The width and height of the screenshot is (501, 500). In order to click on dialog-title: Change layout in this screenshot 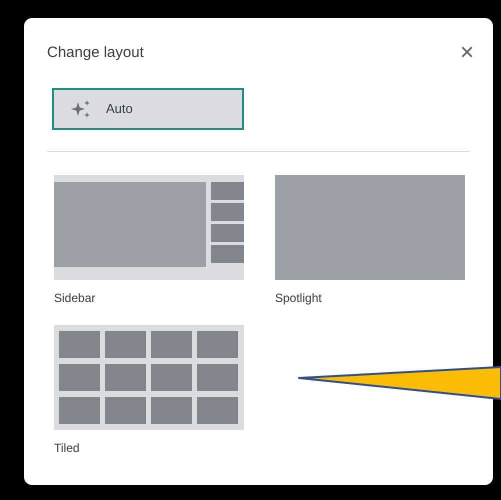, I will do `click(95, 52)`.